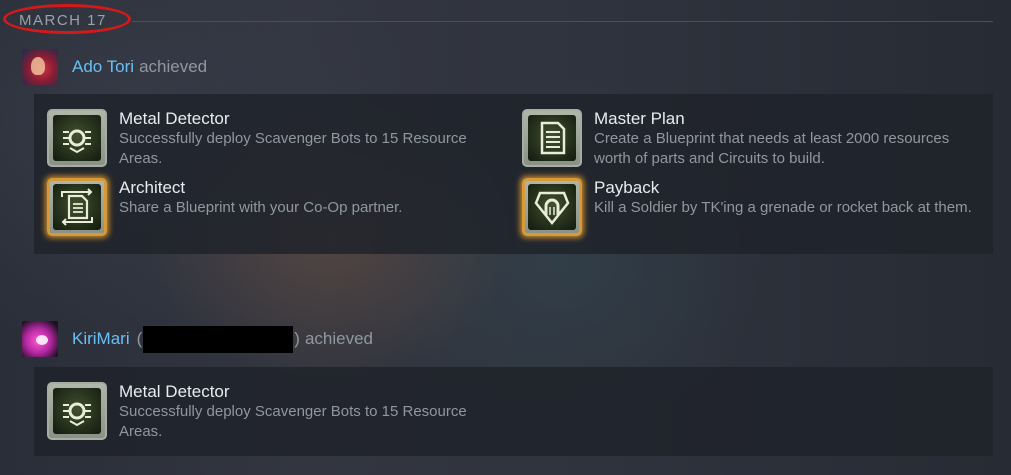  What do you see at coordinates (218, 339) in the screenshot?
I see `redacted-block` at bounding box center [218, 339].